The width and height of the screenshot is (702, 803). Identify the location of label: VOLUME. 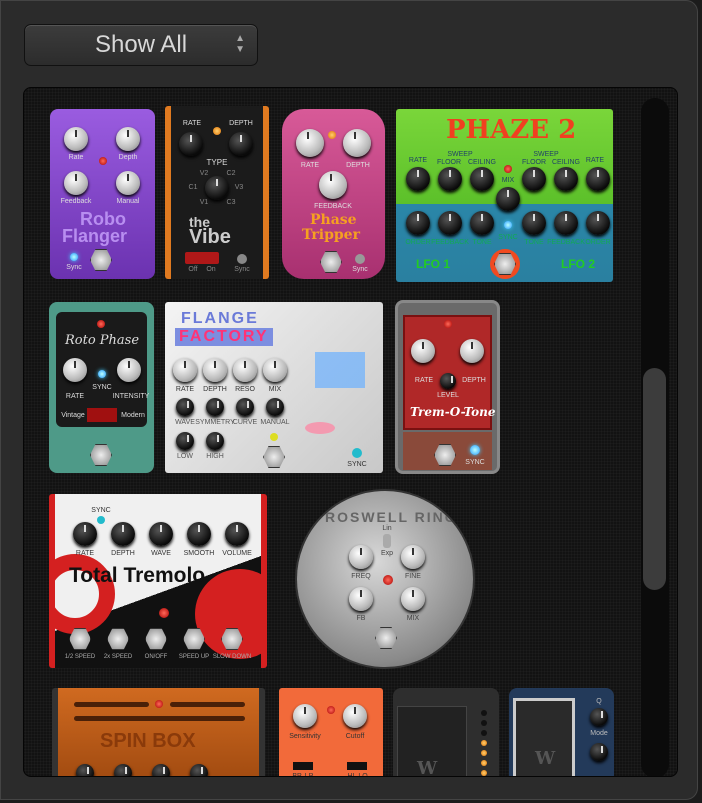
(237, 553).